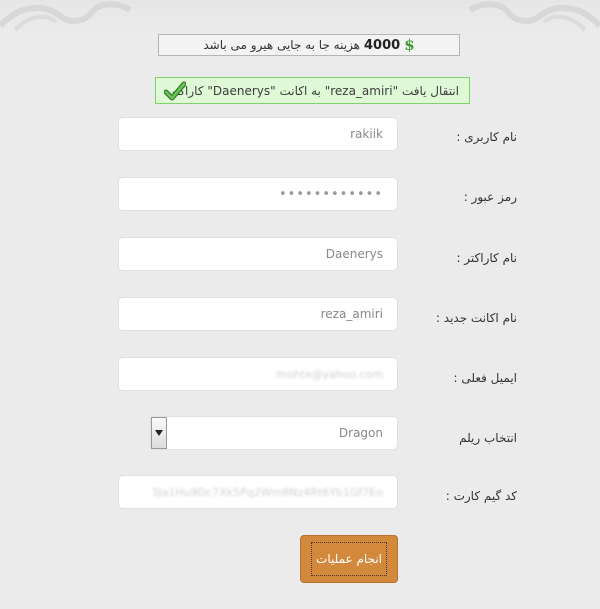 The image size is (600, 609). Describe the element at coordinates (267, 492) in the screenshot. I see `game-card-value: 3Ja1Hu9Dc7Xk5Pq2Wm8Nz4Rt6Yb1Gf7Eo` at that location.